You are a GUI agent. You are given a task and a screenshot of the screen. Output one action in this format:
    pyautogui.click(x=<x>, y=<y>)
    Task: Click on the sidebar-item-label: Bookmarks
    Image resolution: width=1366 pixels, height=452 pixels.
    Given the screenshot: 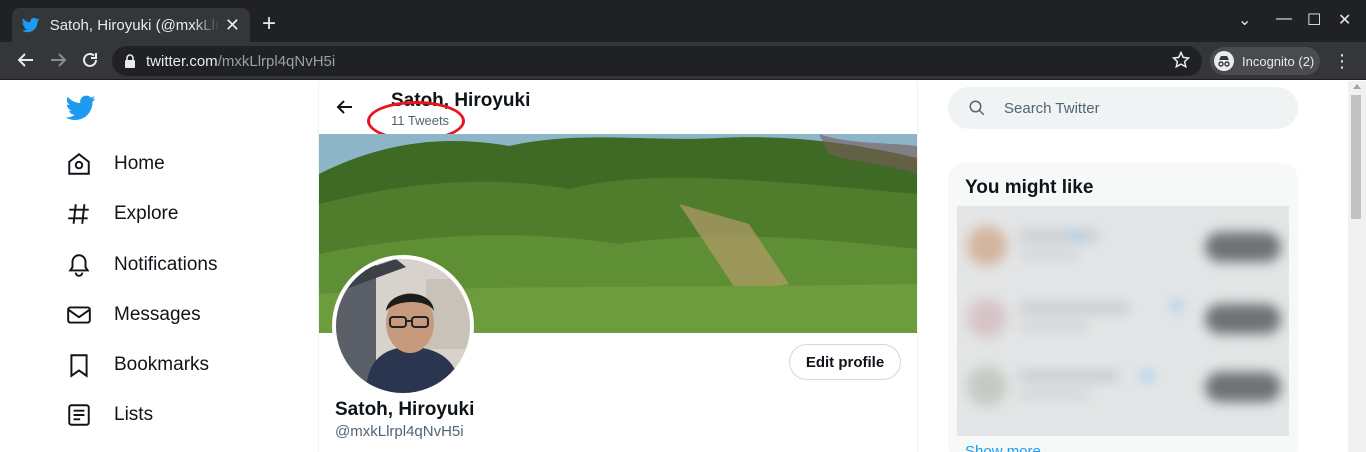 What is the action you would take?
    pyautogui.click(x=162, y=364)
    